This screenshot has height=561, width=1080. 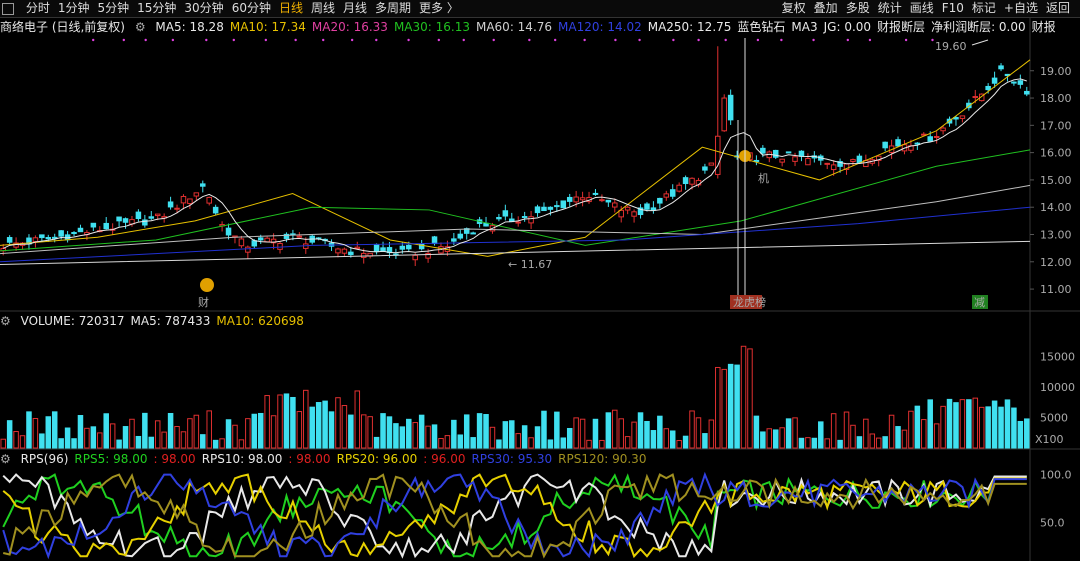 I want to click on volume-legend: ⚙ VOLUME: 720317 MA5: 787433 MA10: 620698, so click(x=155, y=321).